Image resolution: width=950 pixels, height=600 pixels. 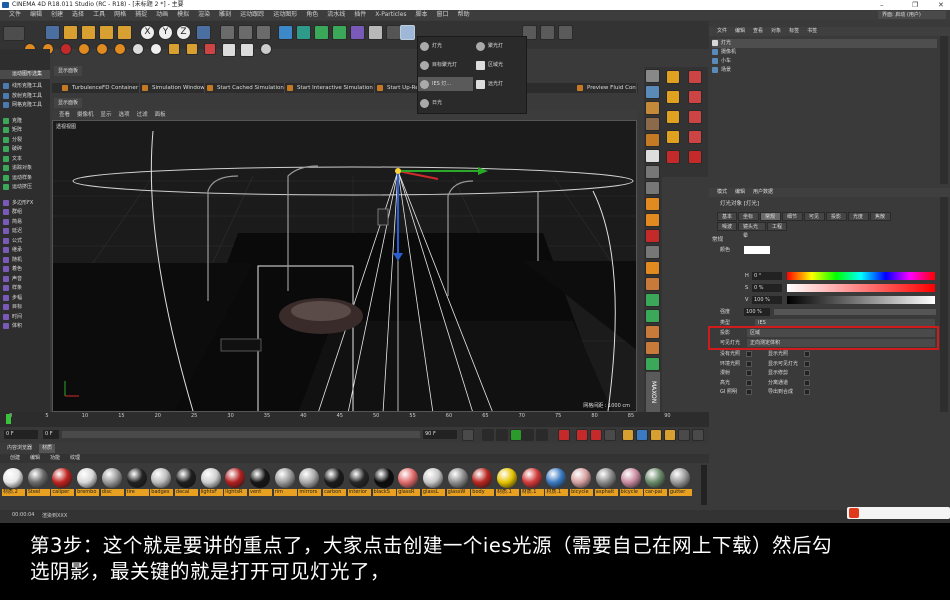 What do you see at coordinates (25, 121) in the screenshot?
I see `left-tool-item: 克隆` at bounding box center [25, 121].